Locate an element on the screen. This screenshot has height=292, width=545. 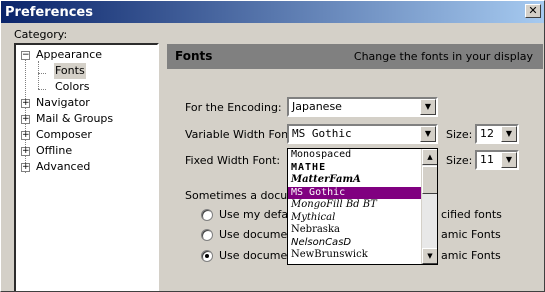
section-title: Fonts is located at coordinates (194, 56).